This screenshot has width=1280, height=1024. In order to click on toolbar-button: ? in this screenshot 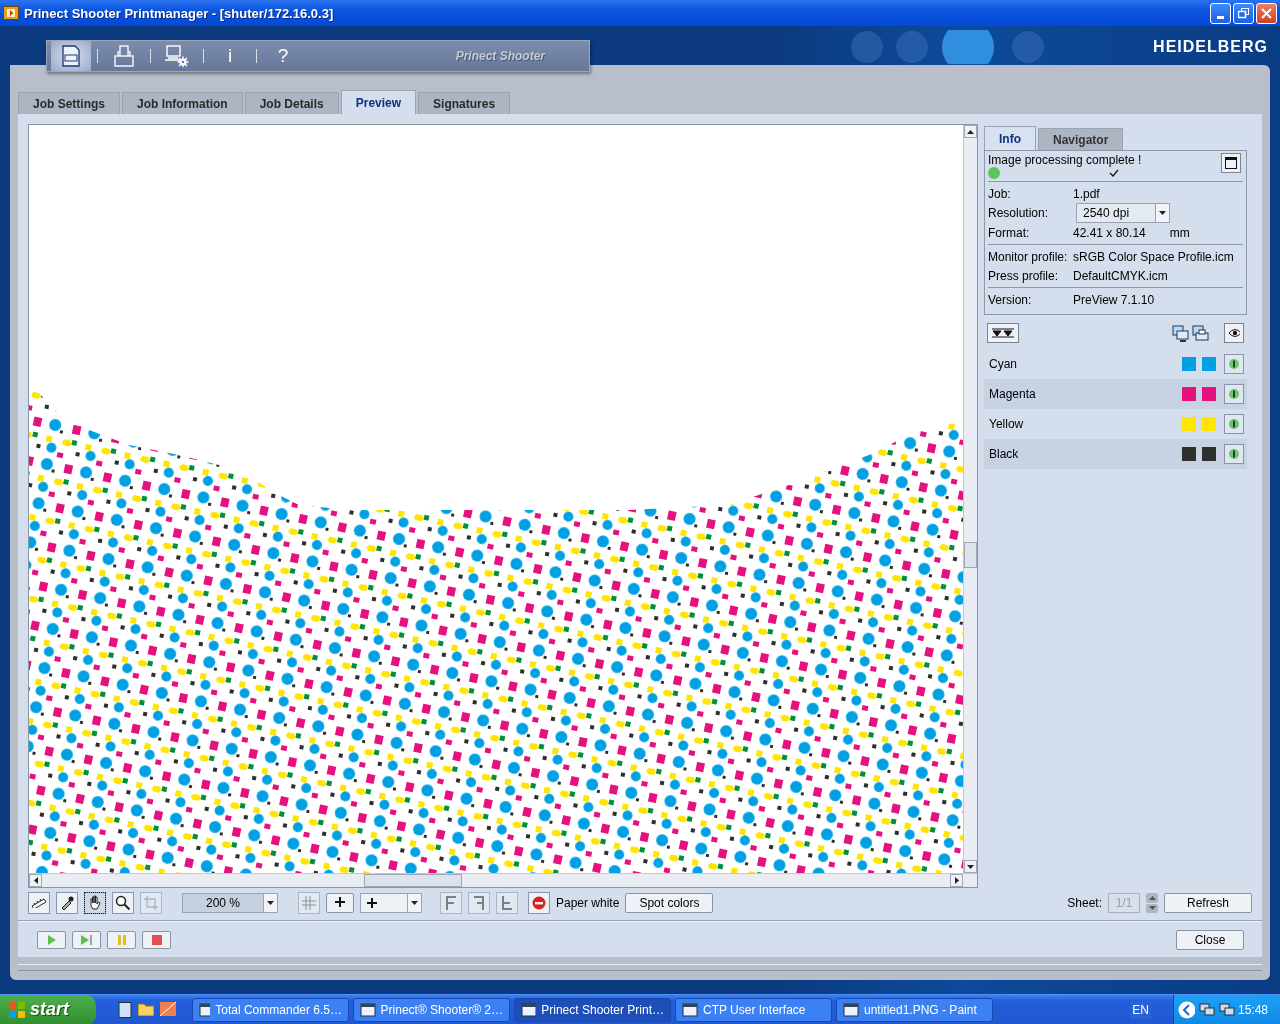, I will do `click(283, 56)`.